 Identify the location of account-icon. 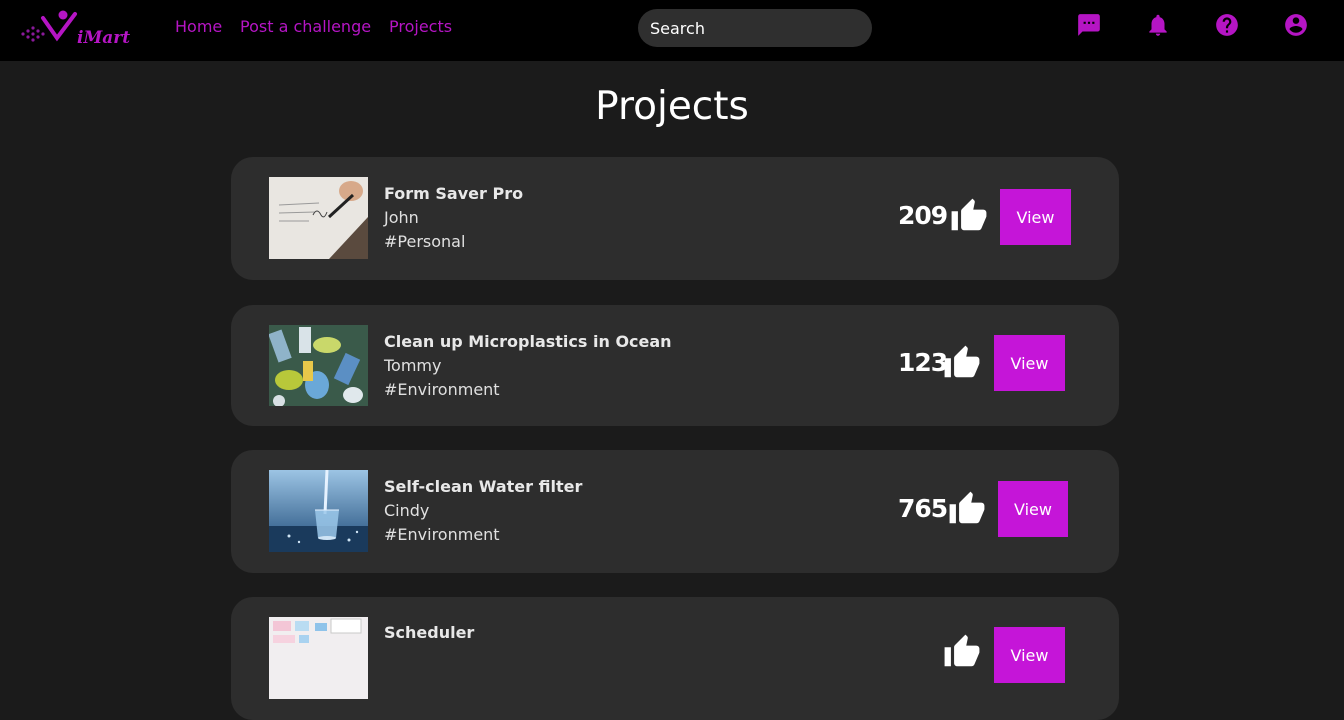
(1296, 25).